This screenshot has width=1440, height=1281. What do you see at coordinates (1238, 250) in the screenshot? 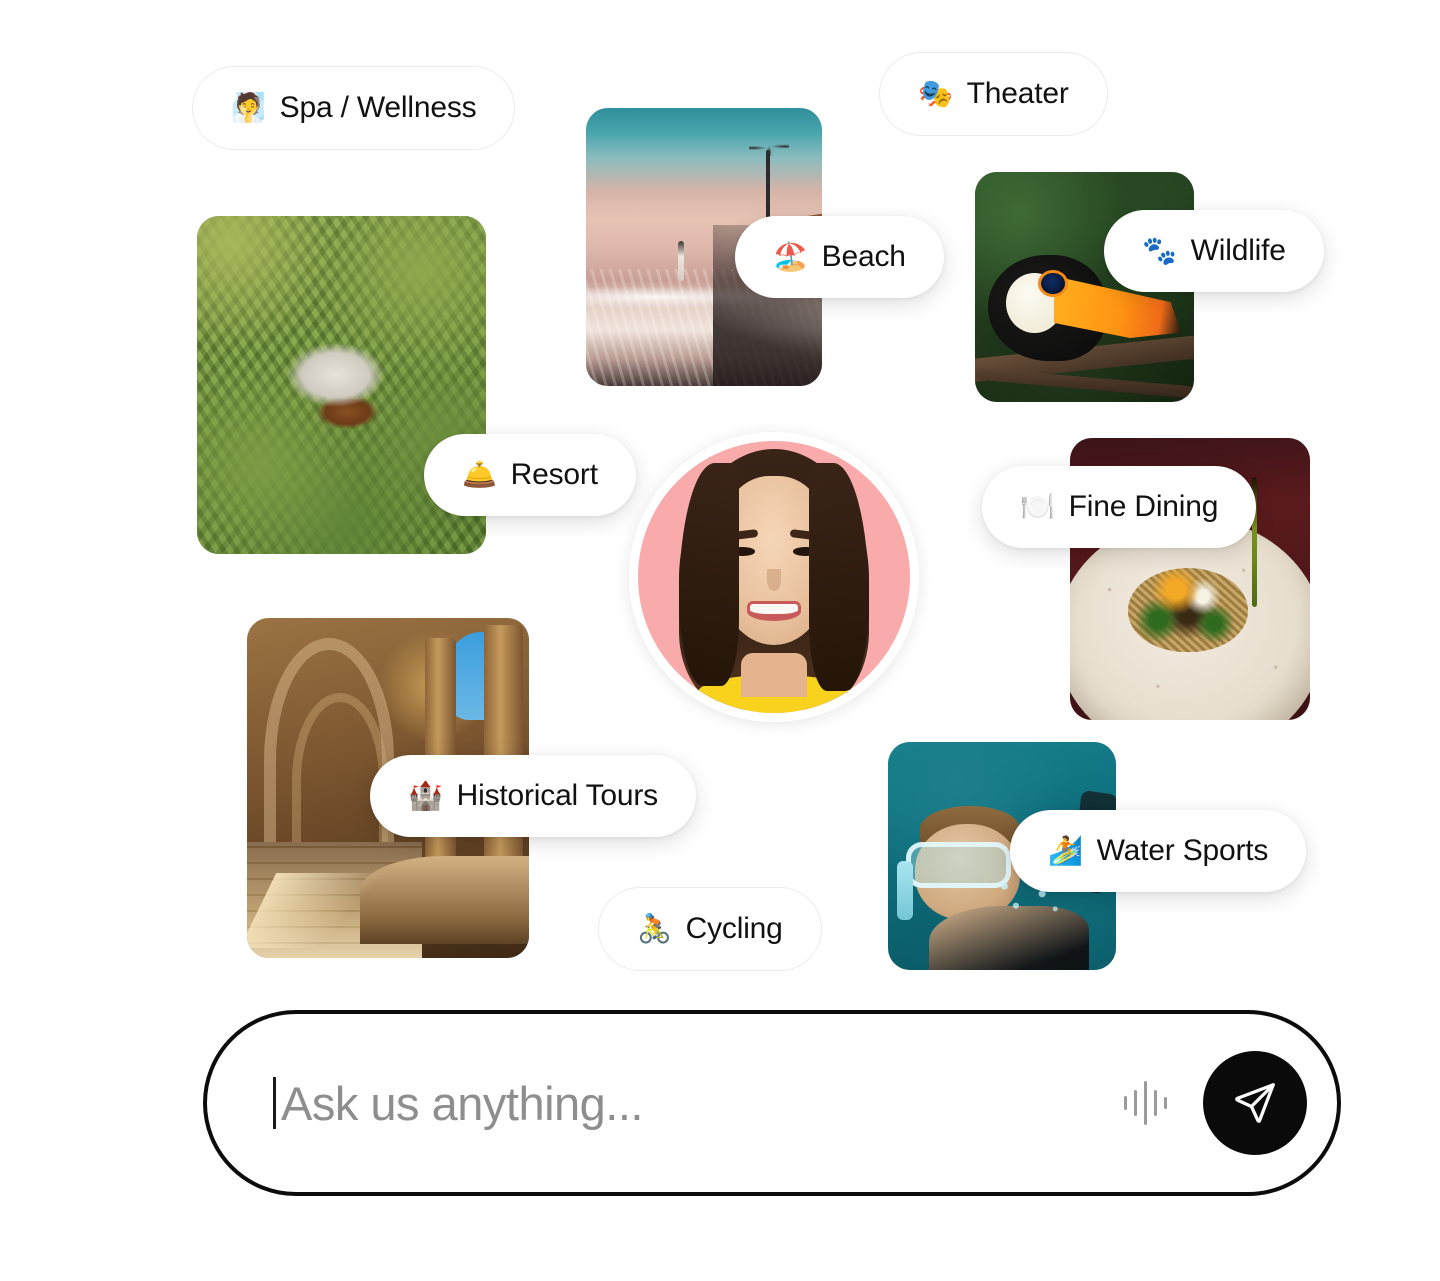
I see `chip-wildlife-label: Wildlife` at bounding box center [1238, 250].